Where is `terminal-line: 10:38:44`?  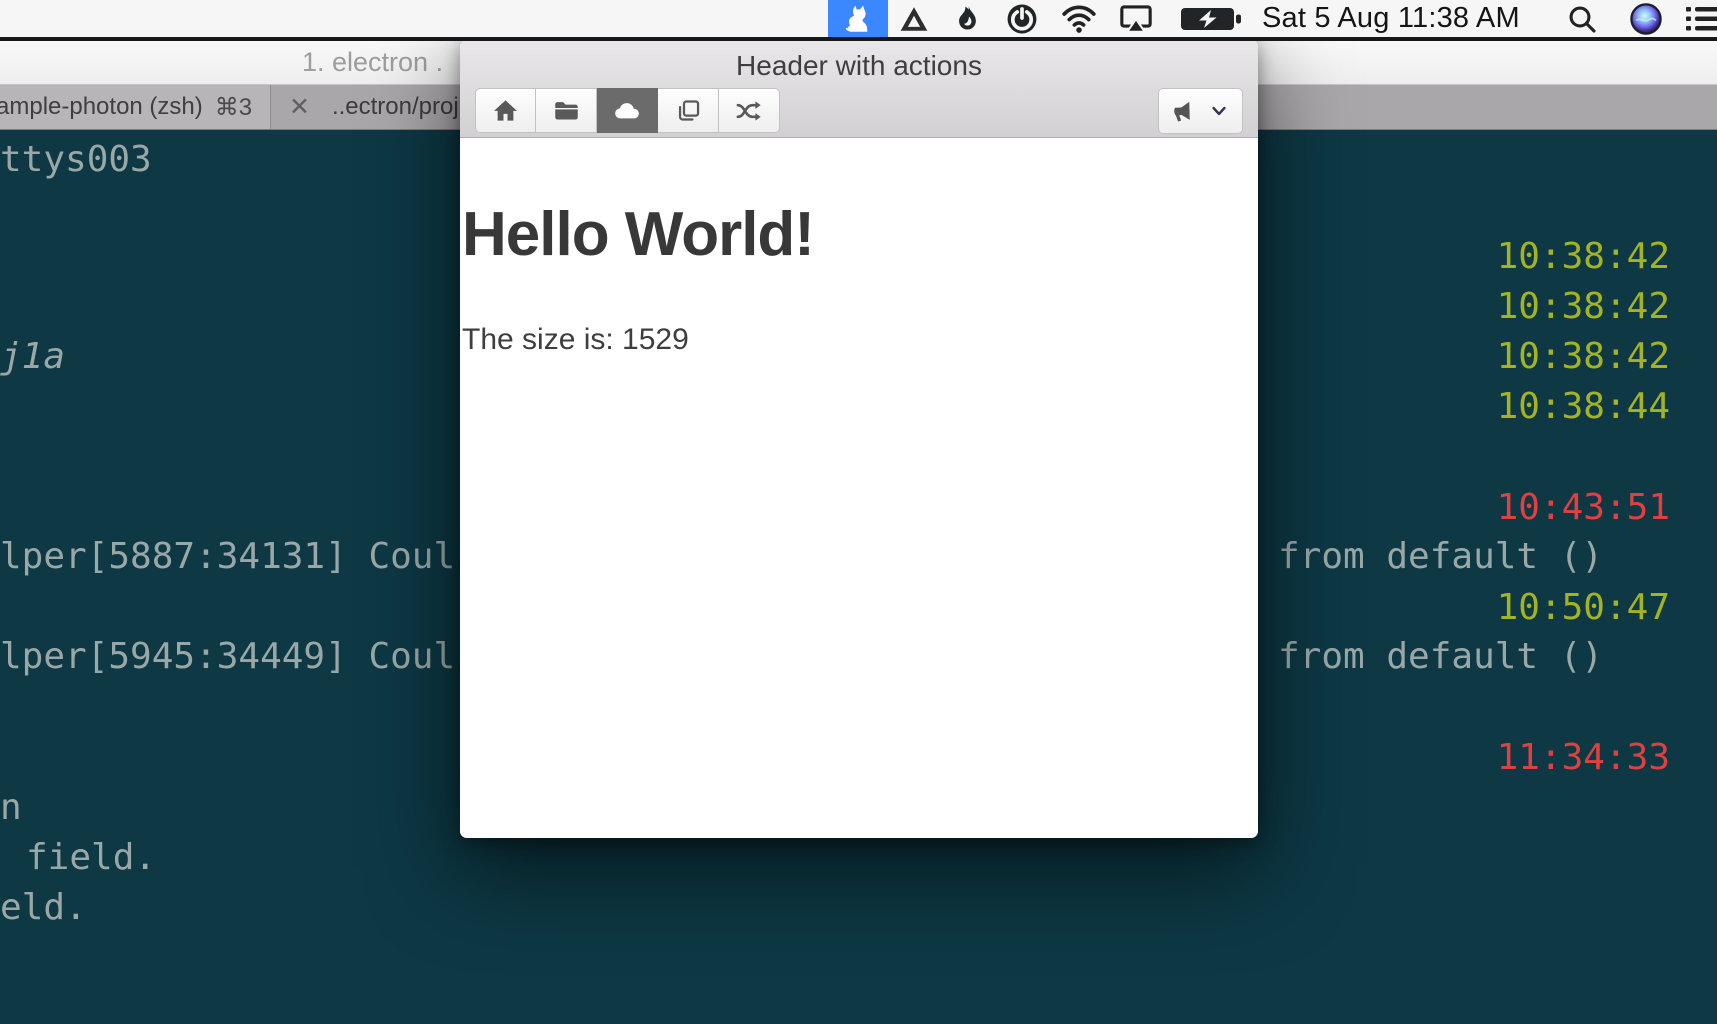 terminal-line: 10:38:44 is located at coordinates (1583, 406).